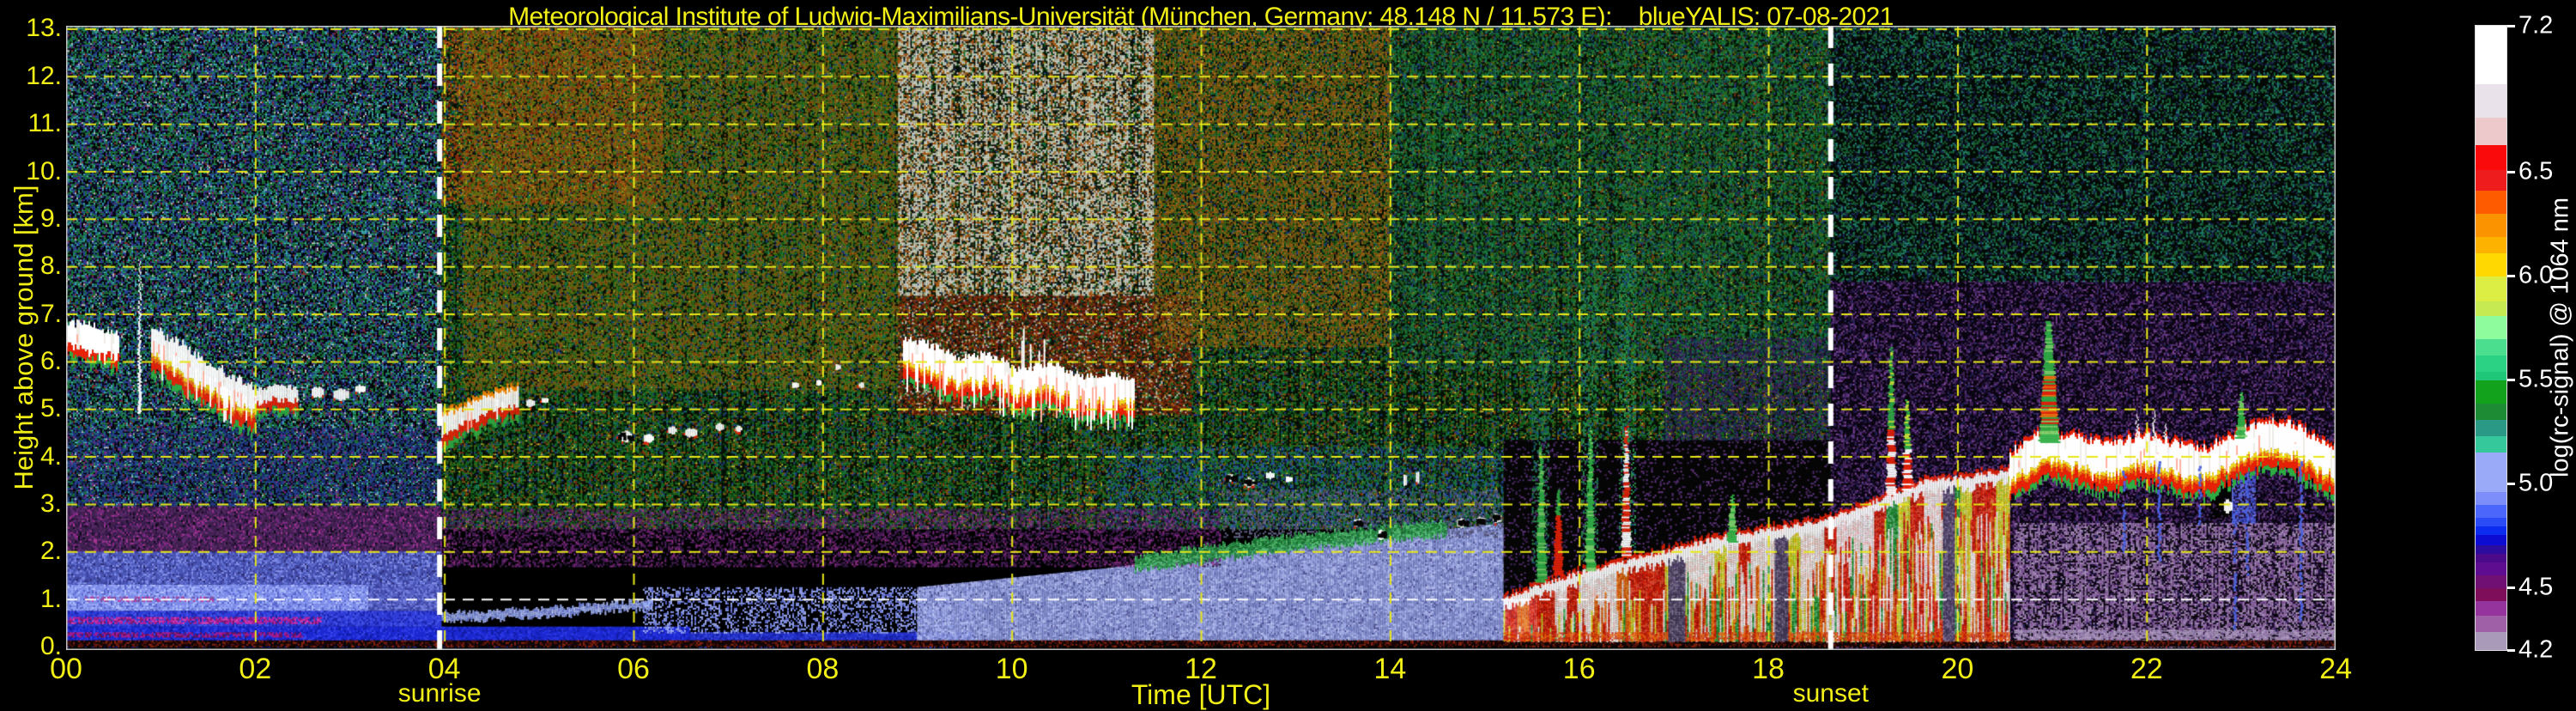 The image size is (2576, 711). Describe the element at coordinates (50, 504) in the screenshot. I see `y-tick-label: 3.` at that location.